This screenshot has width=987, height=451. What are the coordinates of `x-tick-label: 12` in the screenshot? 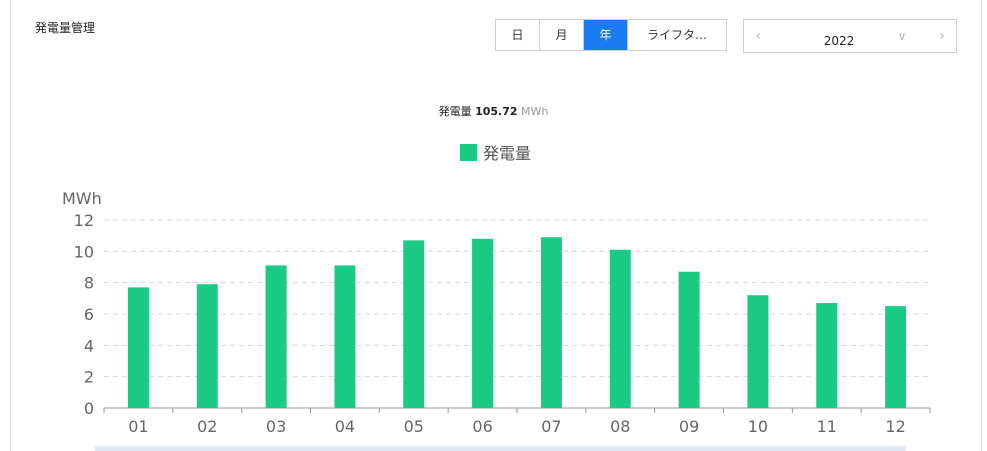 It's located at (895, 426).